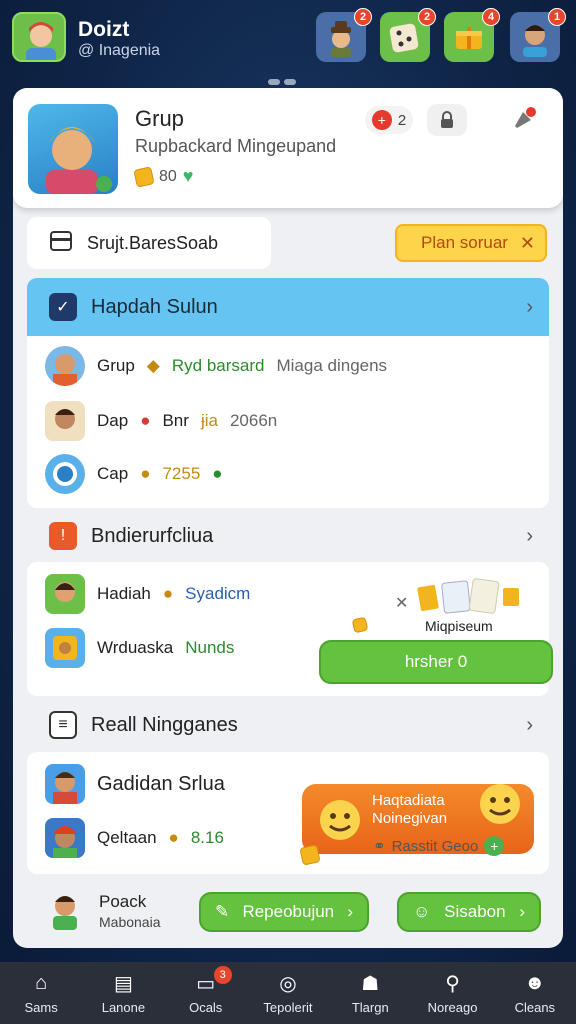  Describe the element at coordinates (288, 725) in the screenshot. I see `section-header-3: ≡ Reall Ningganes ›` at that location.